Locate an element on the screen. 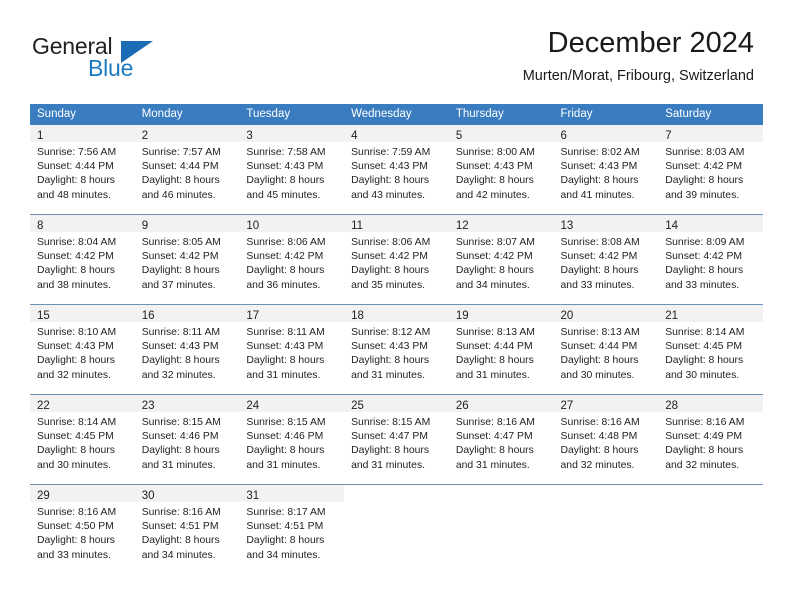 This screenshot has height=612, width=792. day-number: 17 is located at coordinates (253, 316).